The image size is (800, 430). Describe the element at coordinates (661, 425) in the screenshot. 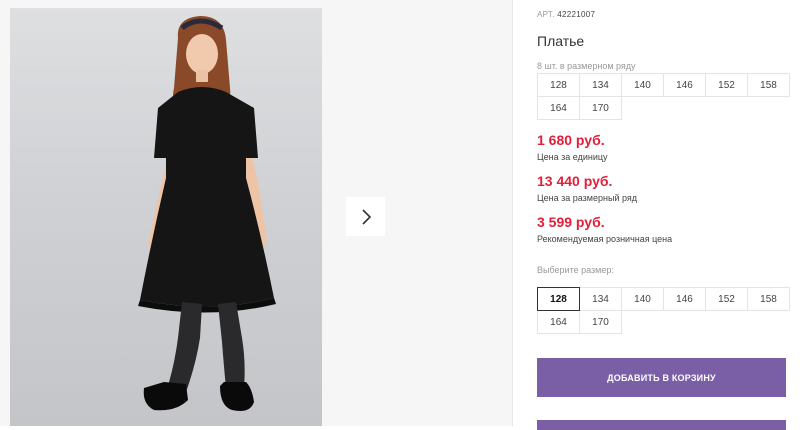

I see `secondary-action-button` at that location.